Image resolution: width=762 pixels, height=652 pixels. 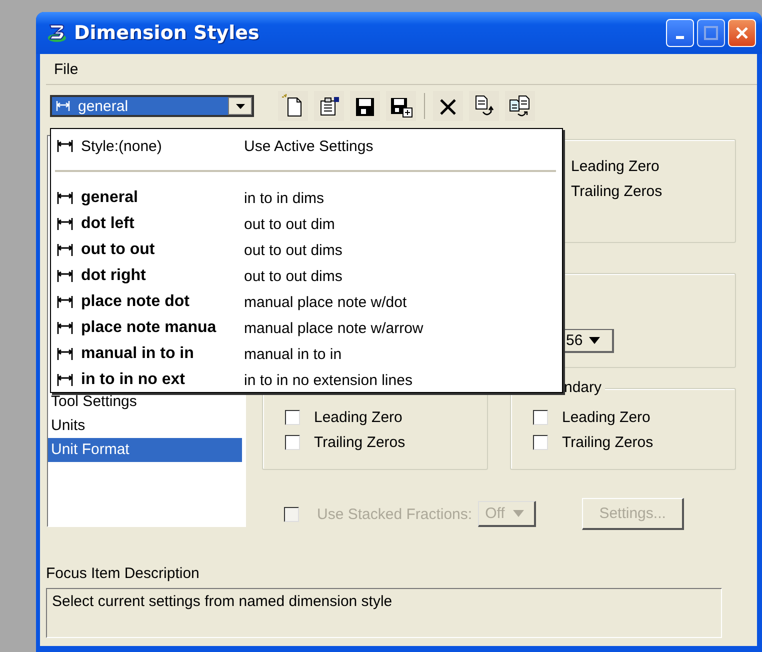 I want to click on style-option: in to in no ext in to in no extension lines, so click(x=306, y=380).